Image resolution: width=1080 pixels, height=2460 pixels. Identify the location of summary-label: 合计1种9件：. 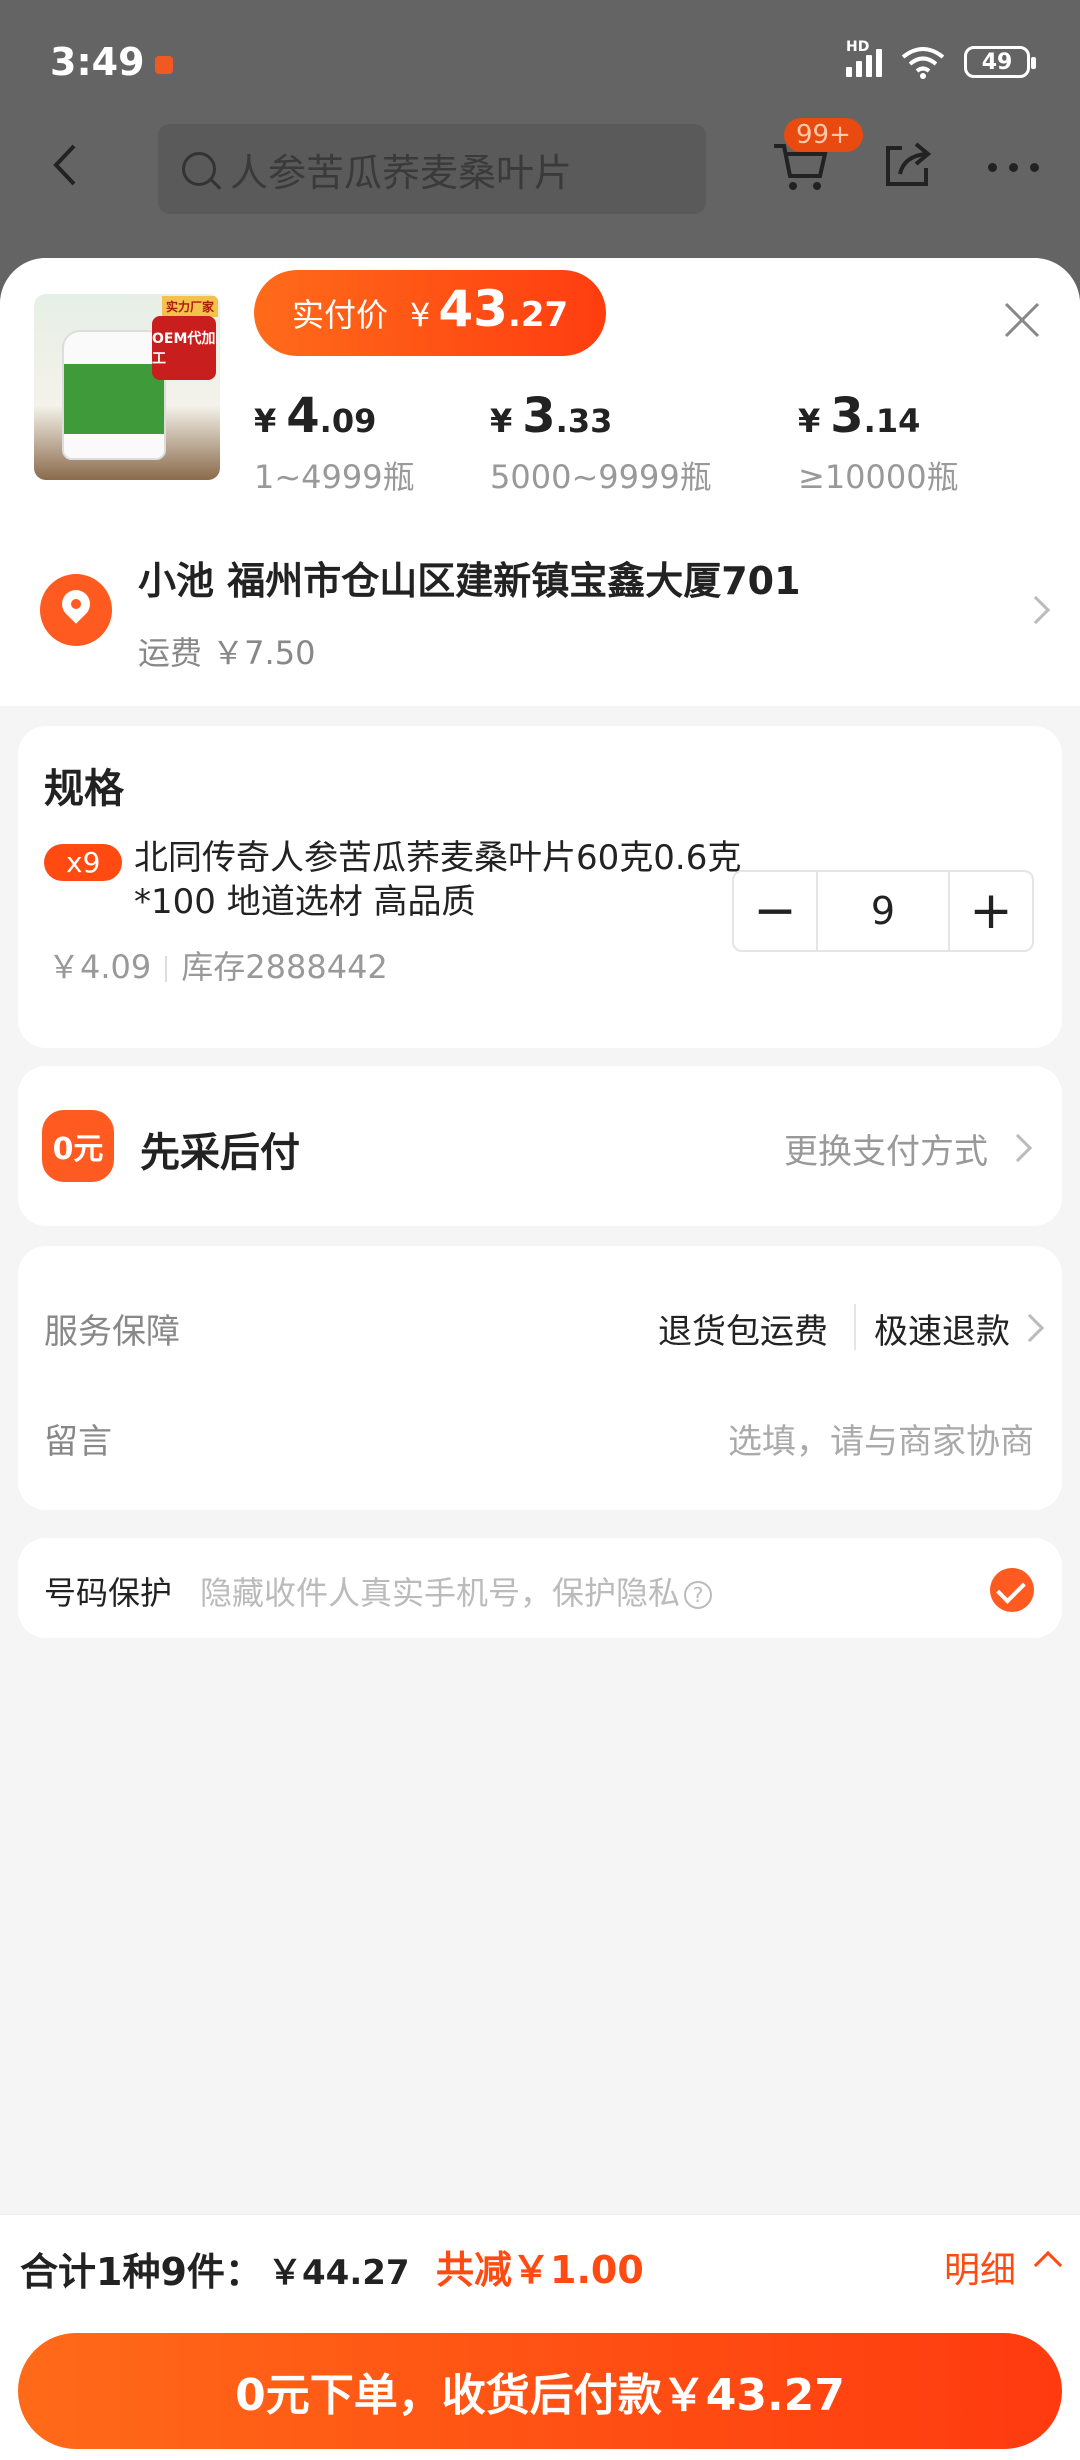
(141, 2272).